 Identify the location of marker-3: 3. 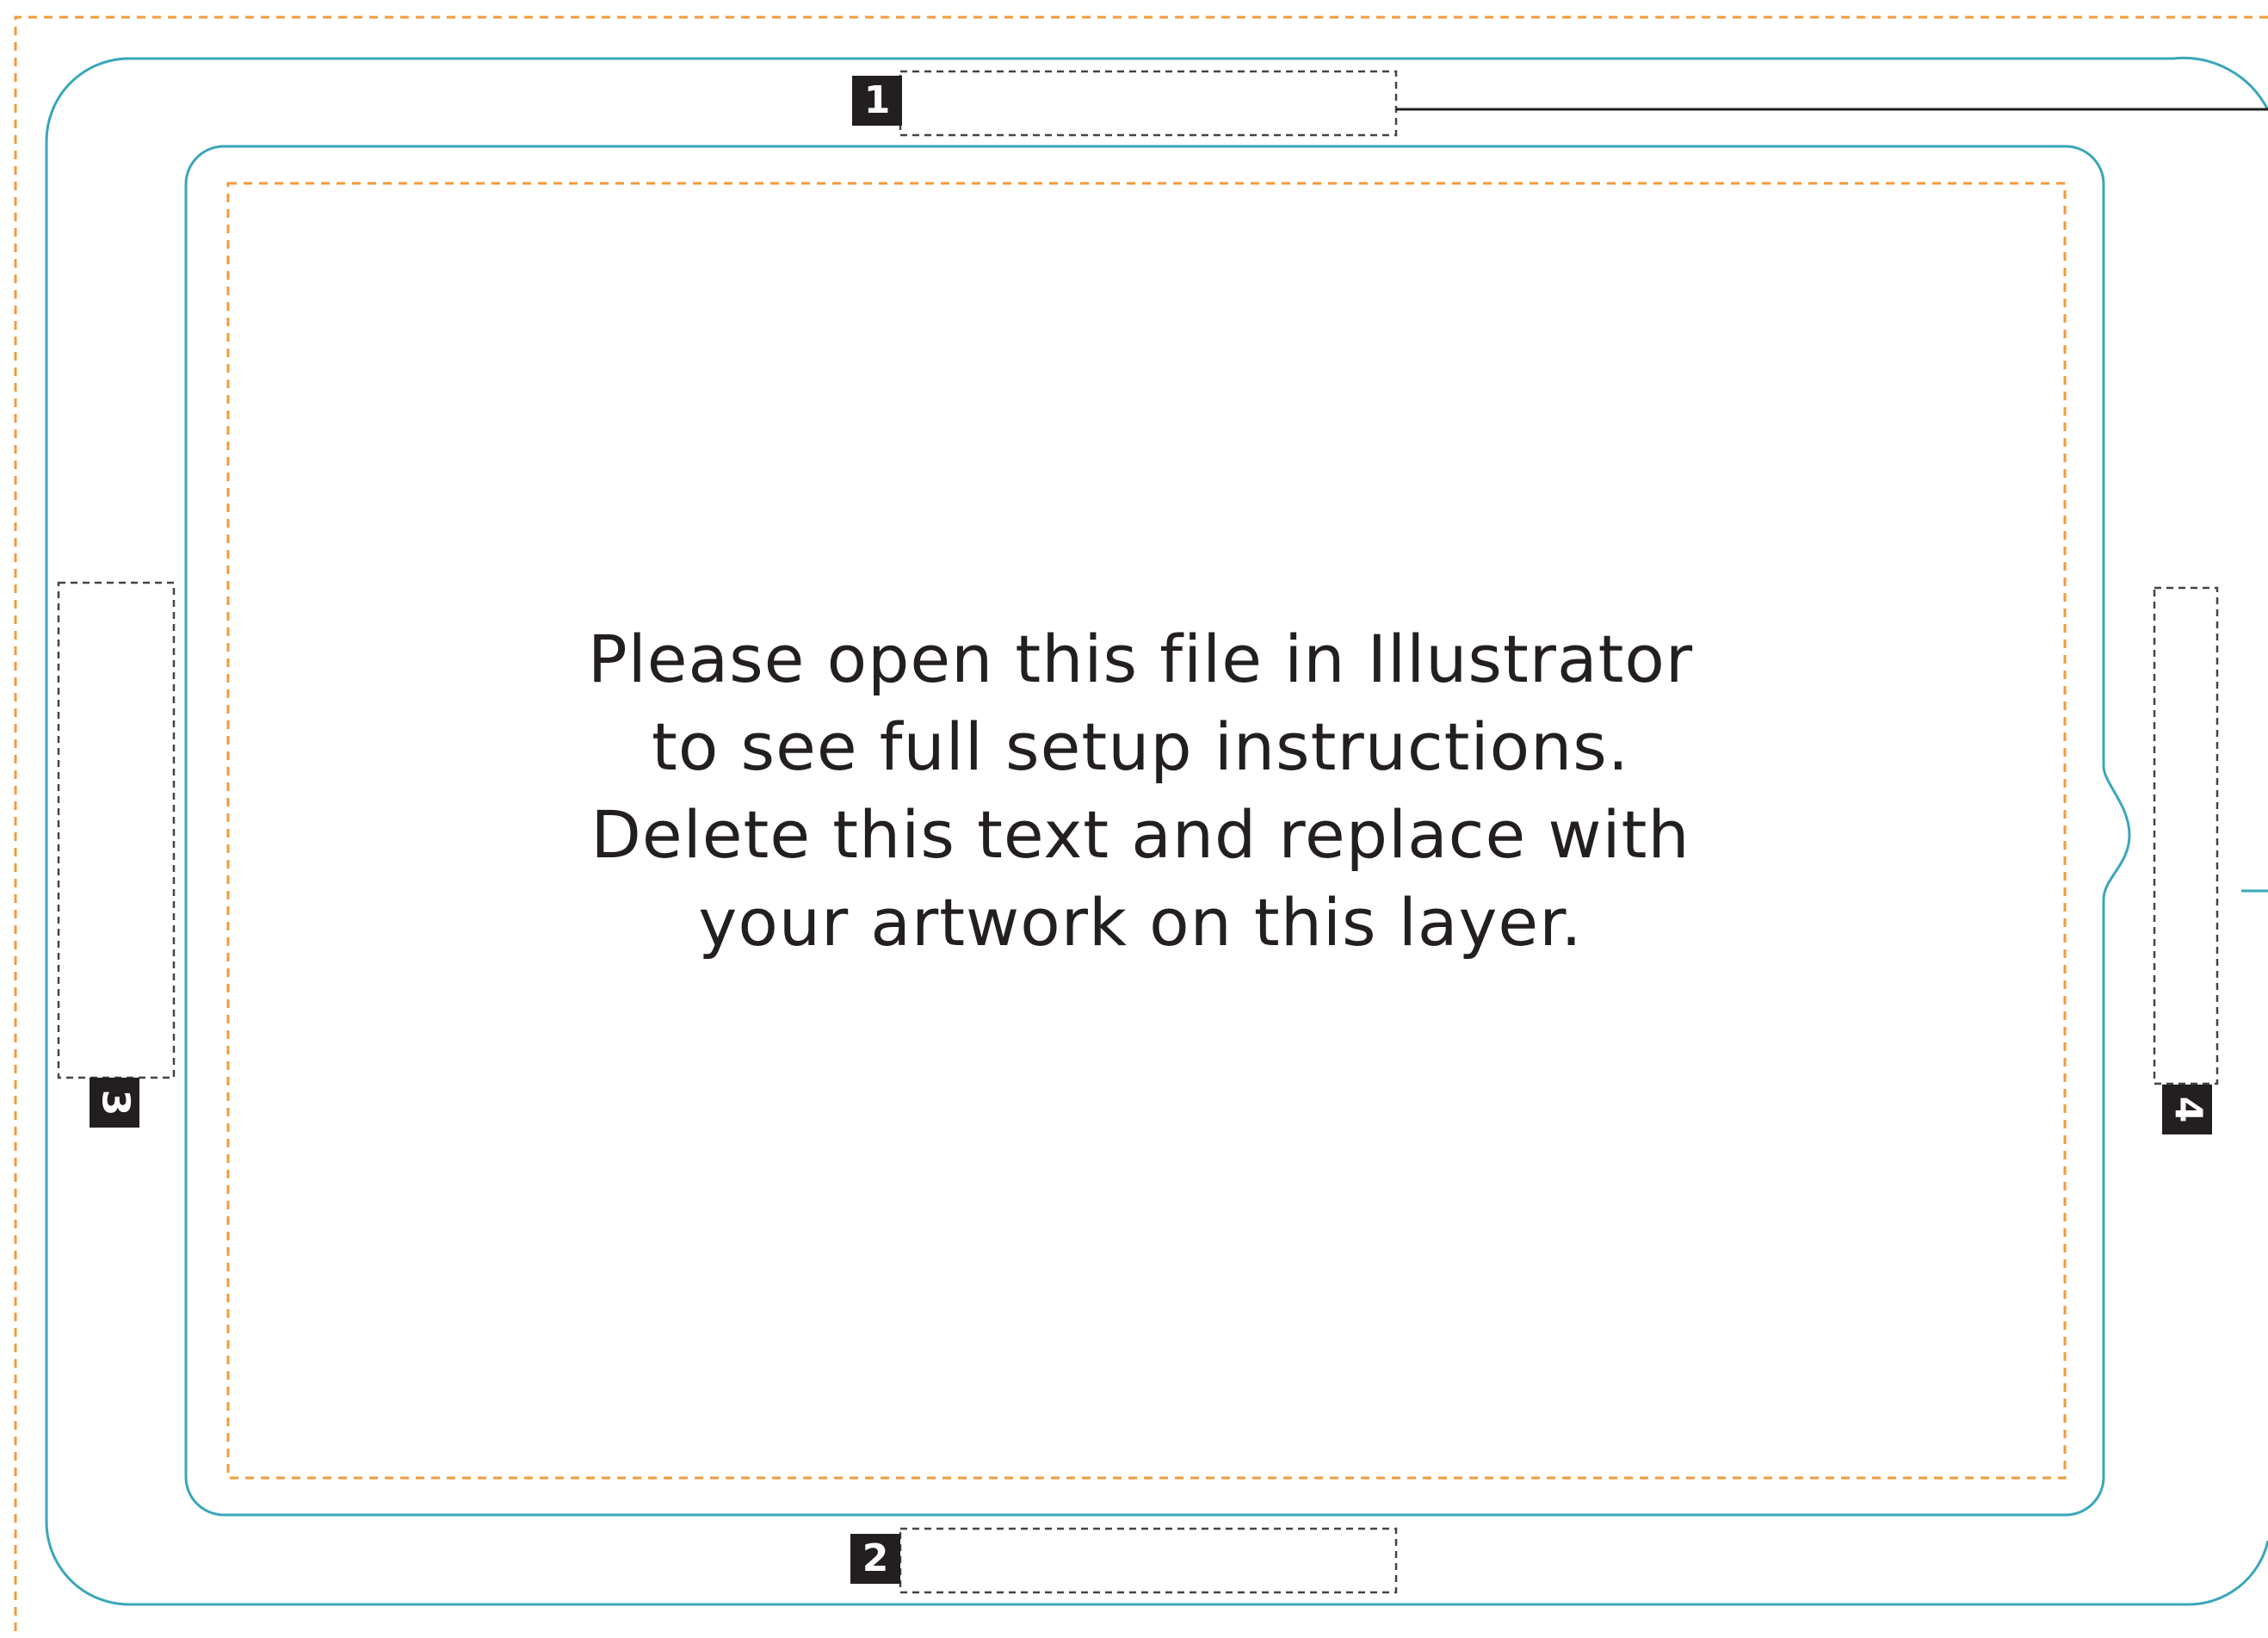
(114, 1103).